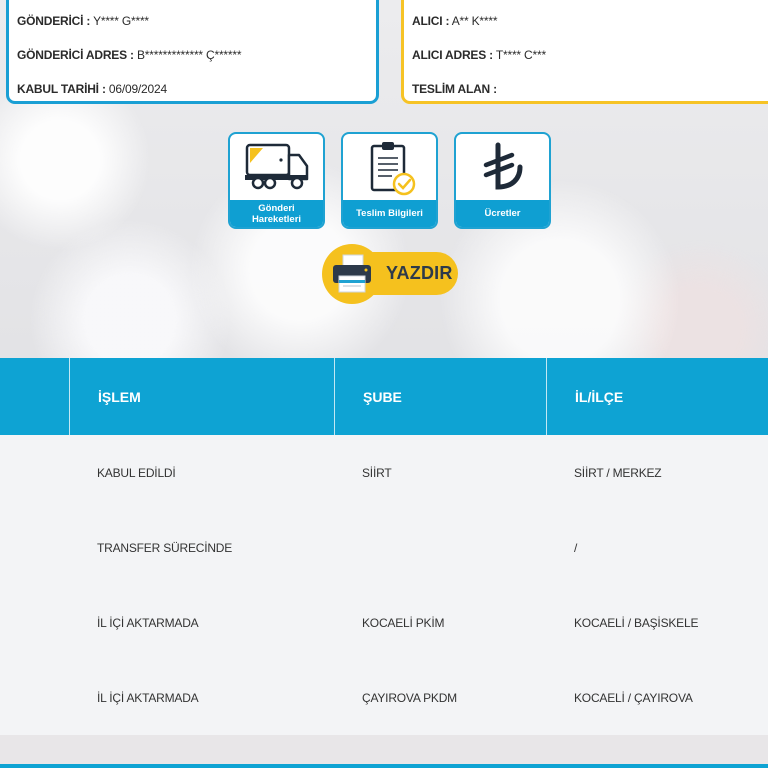 This screenshot has width=768, height=768. I want to click on table-header: İŞLEM ŞUBE İL/İLÇE, so click(384, 396).